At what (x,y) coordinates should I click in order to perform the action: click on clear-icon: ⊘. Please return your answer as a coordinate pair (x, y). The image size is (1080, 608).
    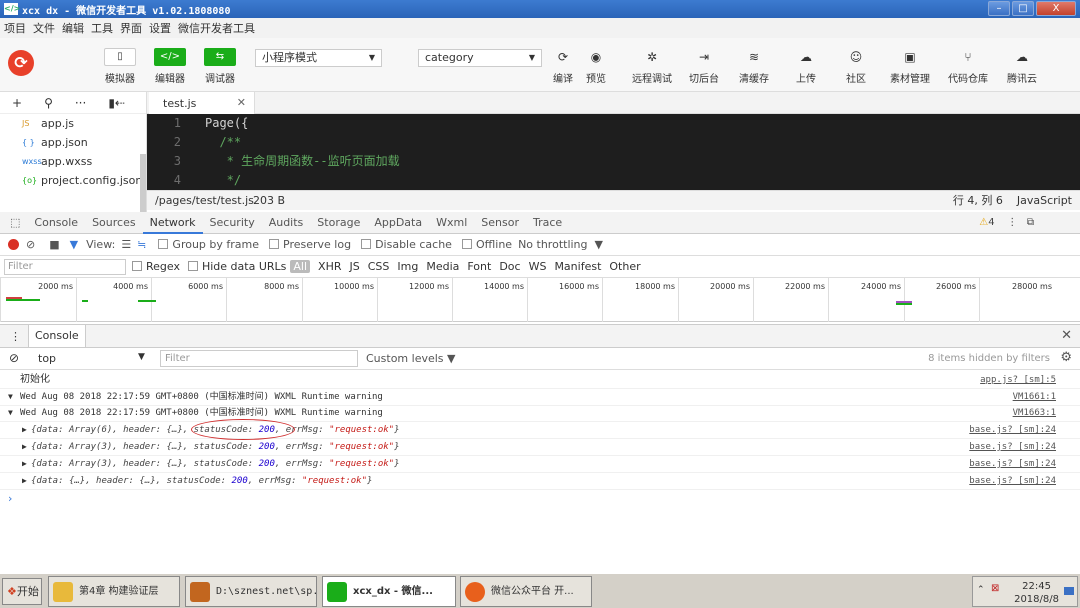
    Looking at the image, I should click on (30, 244).